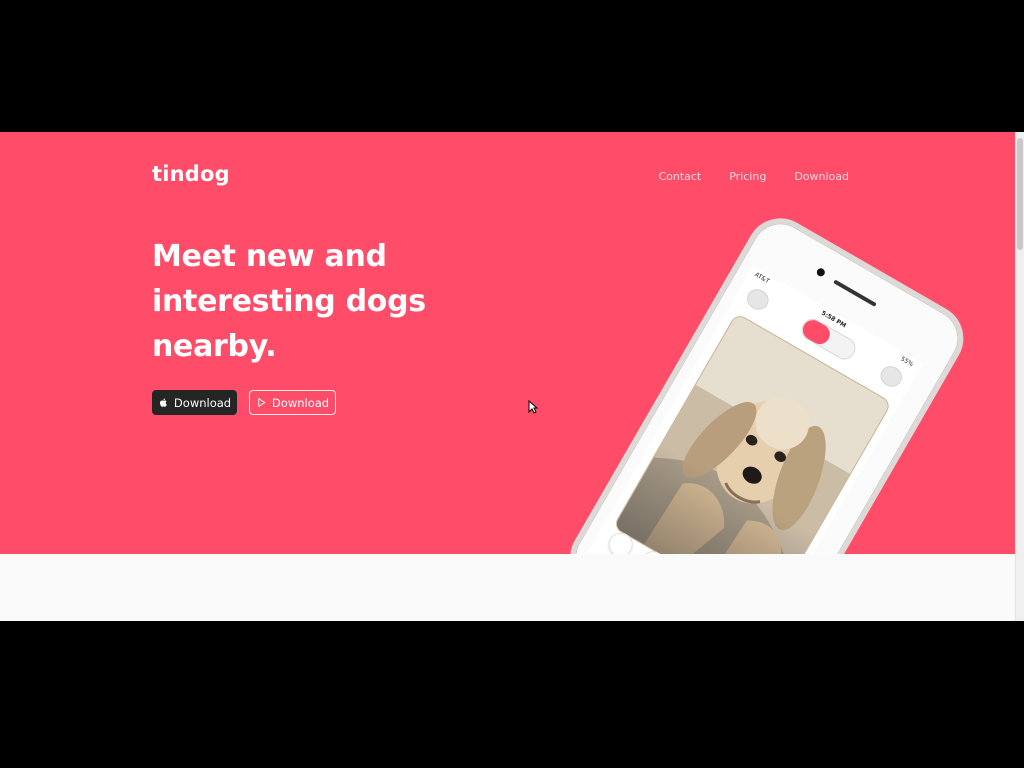 This screenshot has width=1024, height=768. Describe the element at coordinates (163, 402) in the screenshot. I see `apple-icon` at that location.